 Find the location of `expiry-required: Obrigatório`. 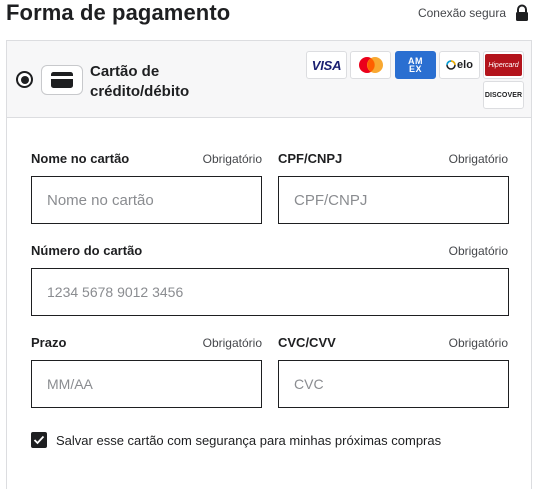

expiry-required: Obrigatório is located at coordinates (232, 343).